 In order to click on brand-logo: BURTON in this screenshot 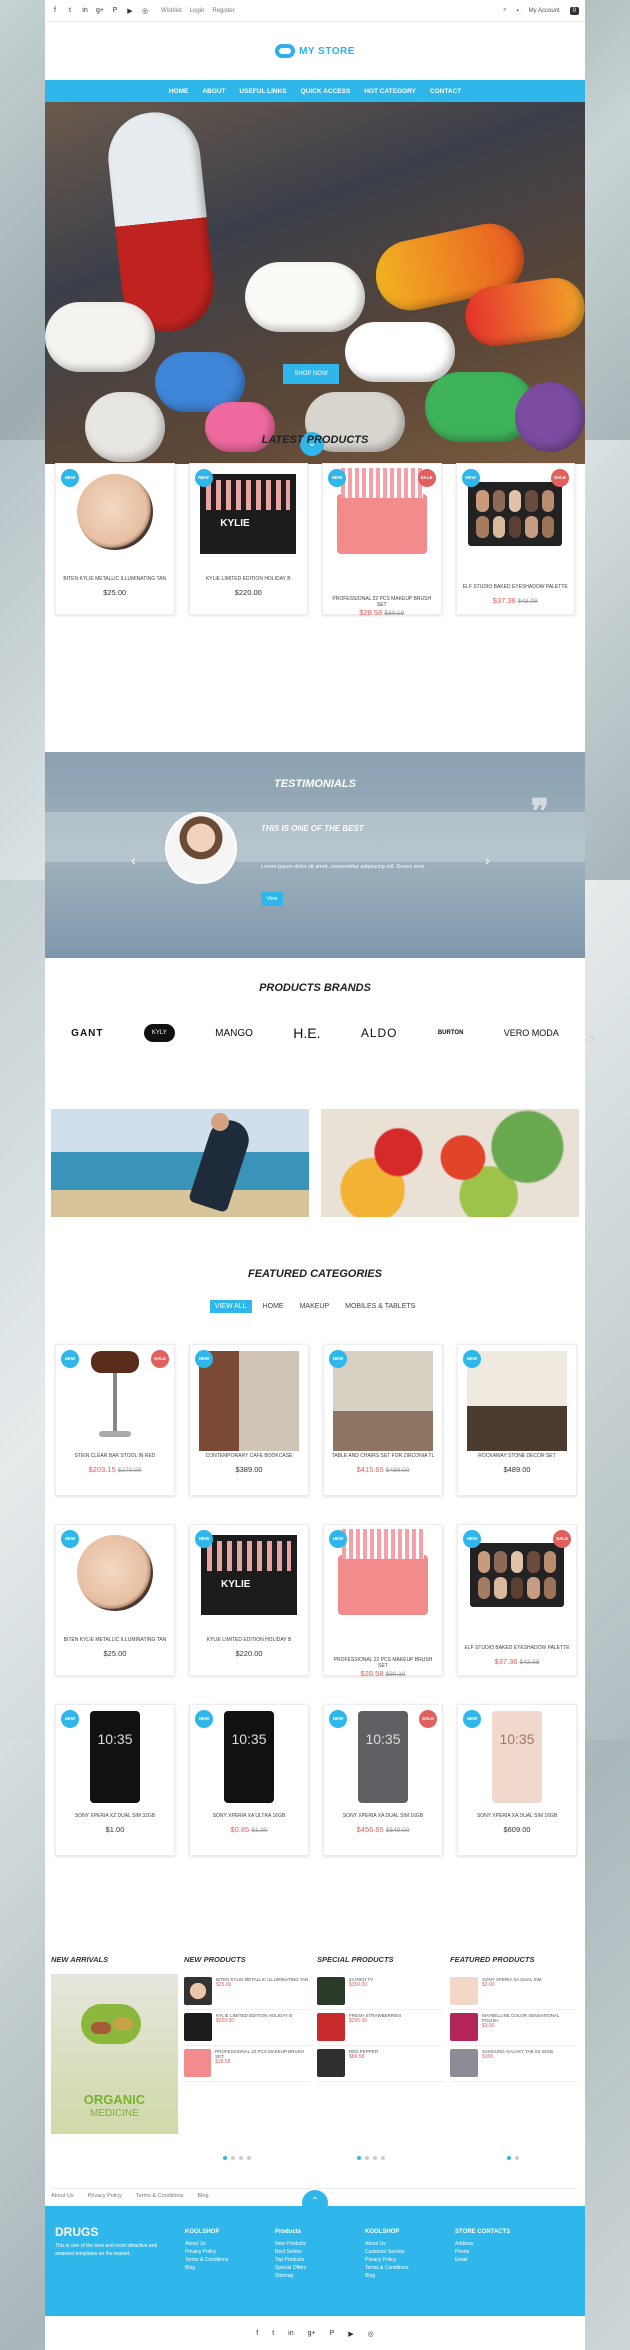, I will do `click(451, 1033)`.